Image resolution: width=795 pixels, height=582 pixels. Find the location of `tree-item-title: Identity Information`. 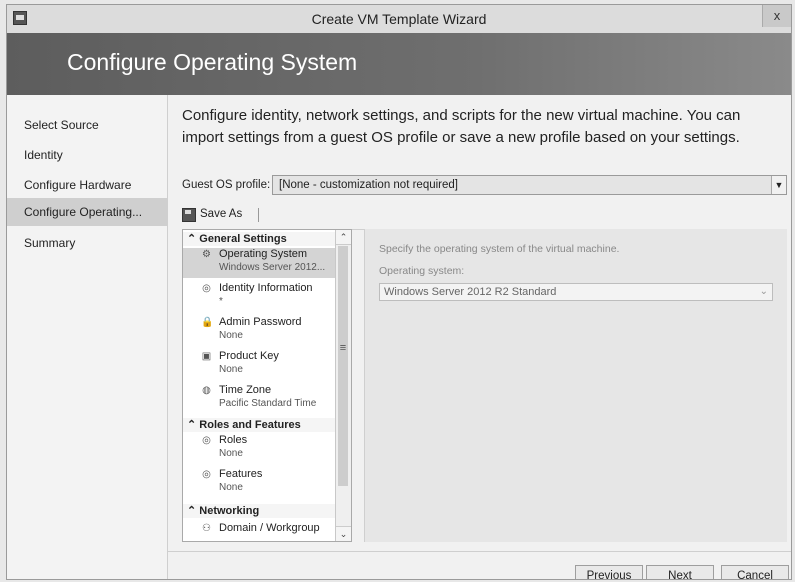

tree-item-title: Identity Information is located at coordinates (266, 288).